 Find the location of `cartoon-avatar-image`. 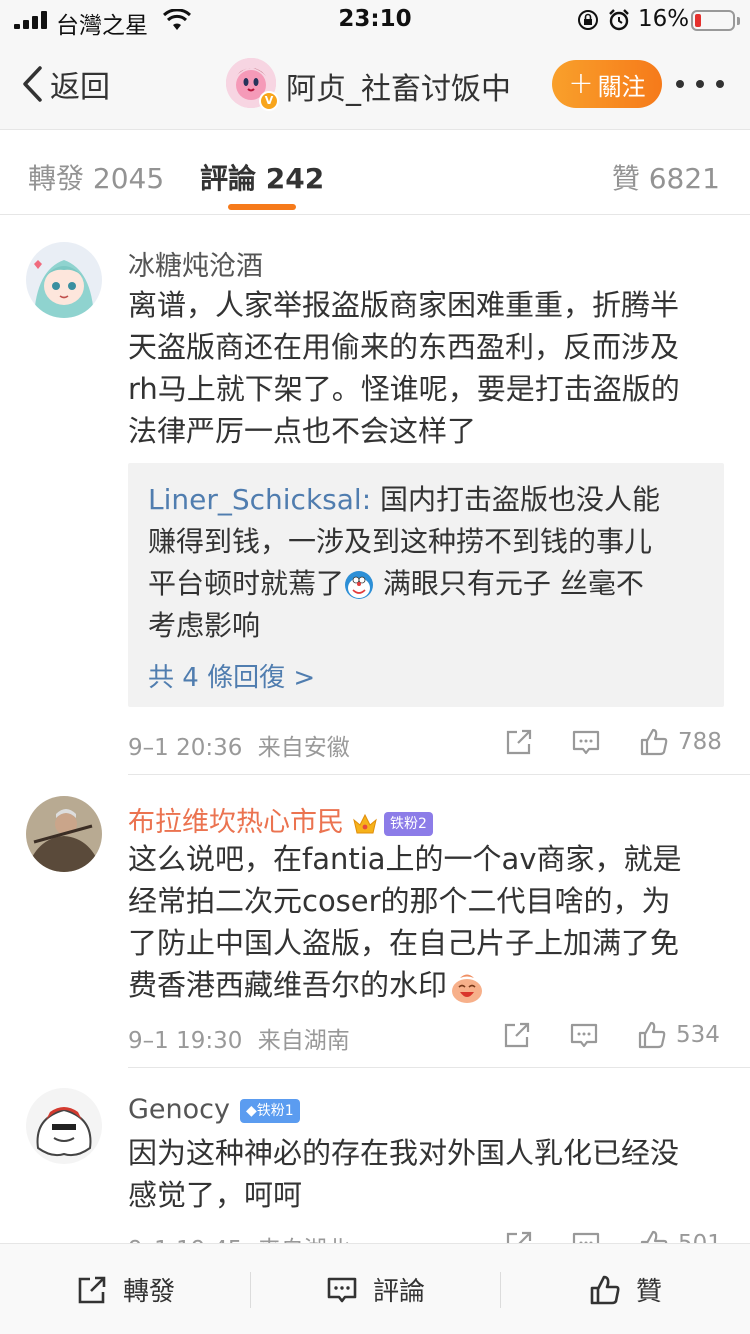

cartoon-avatar-image is located at coordinates (64, 1126).